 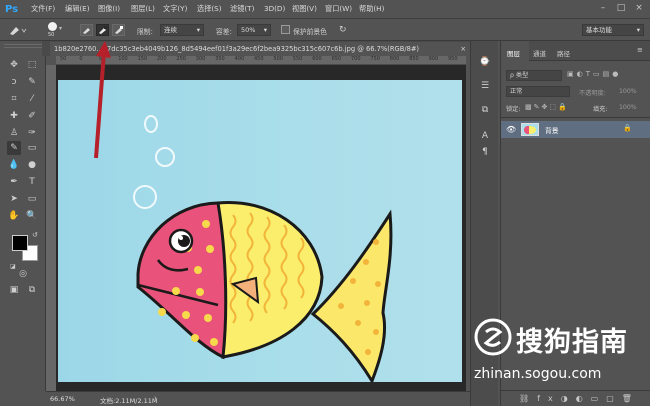 I want to click on tolerance-value: 50%, so click(x=248, y=30).